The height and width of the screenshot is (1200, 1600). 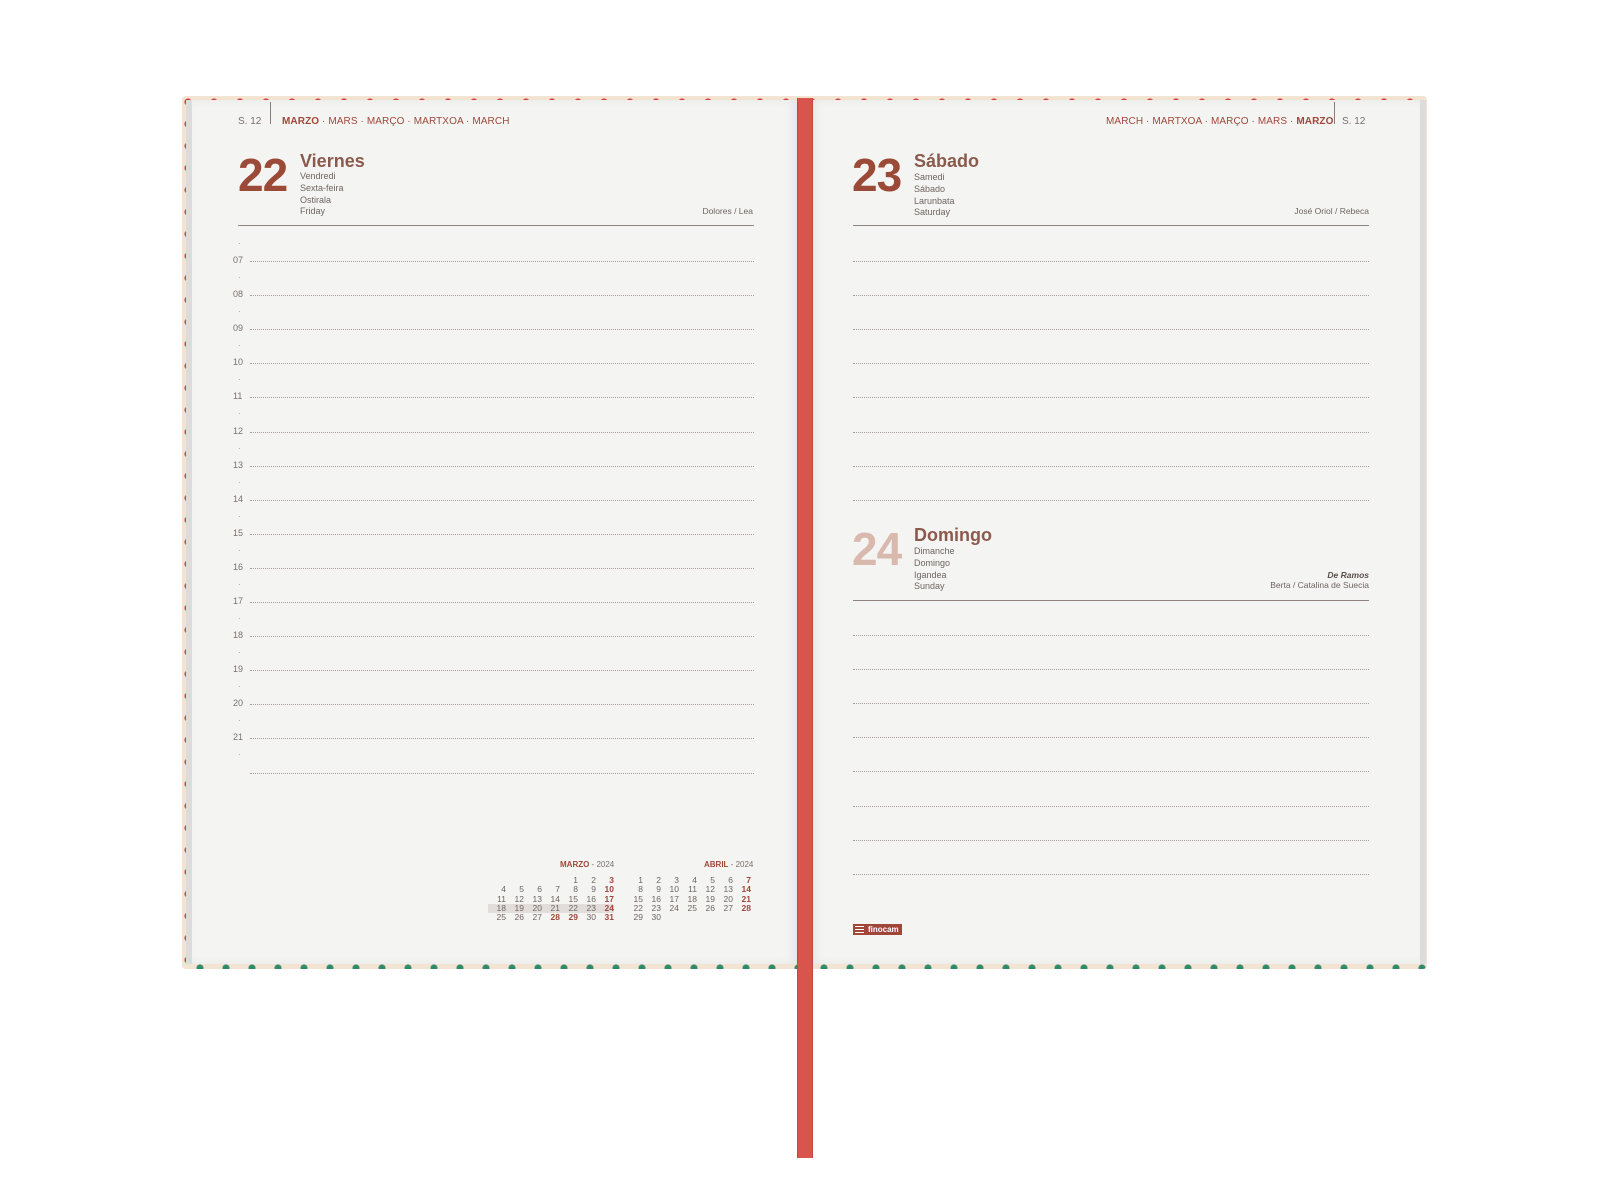 I want to click on right-day2-saint-block: De Ramos Berta / Catalina de Suecia, so click(x=1269, y=580).